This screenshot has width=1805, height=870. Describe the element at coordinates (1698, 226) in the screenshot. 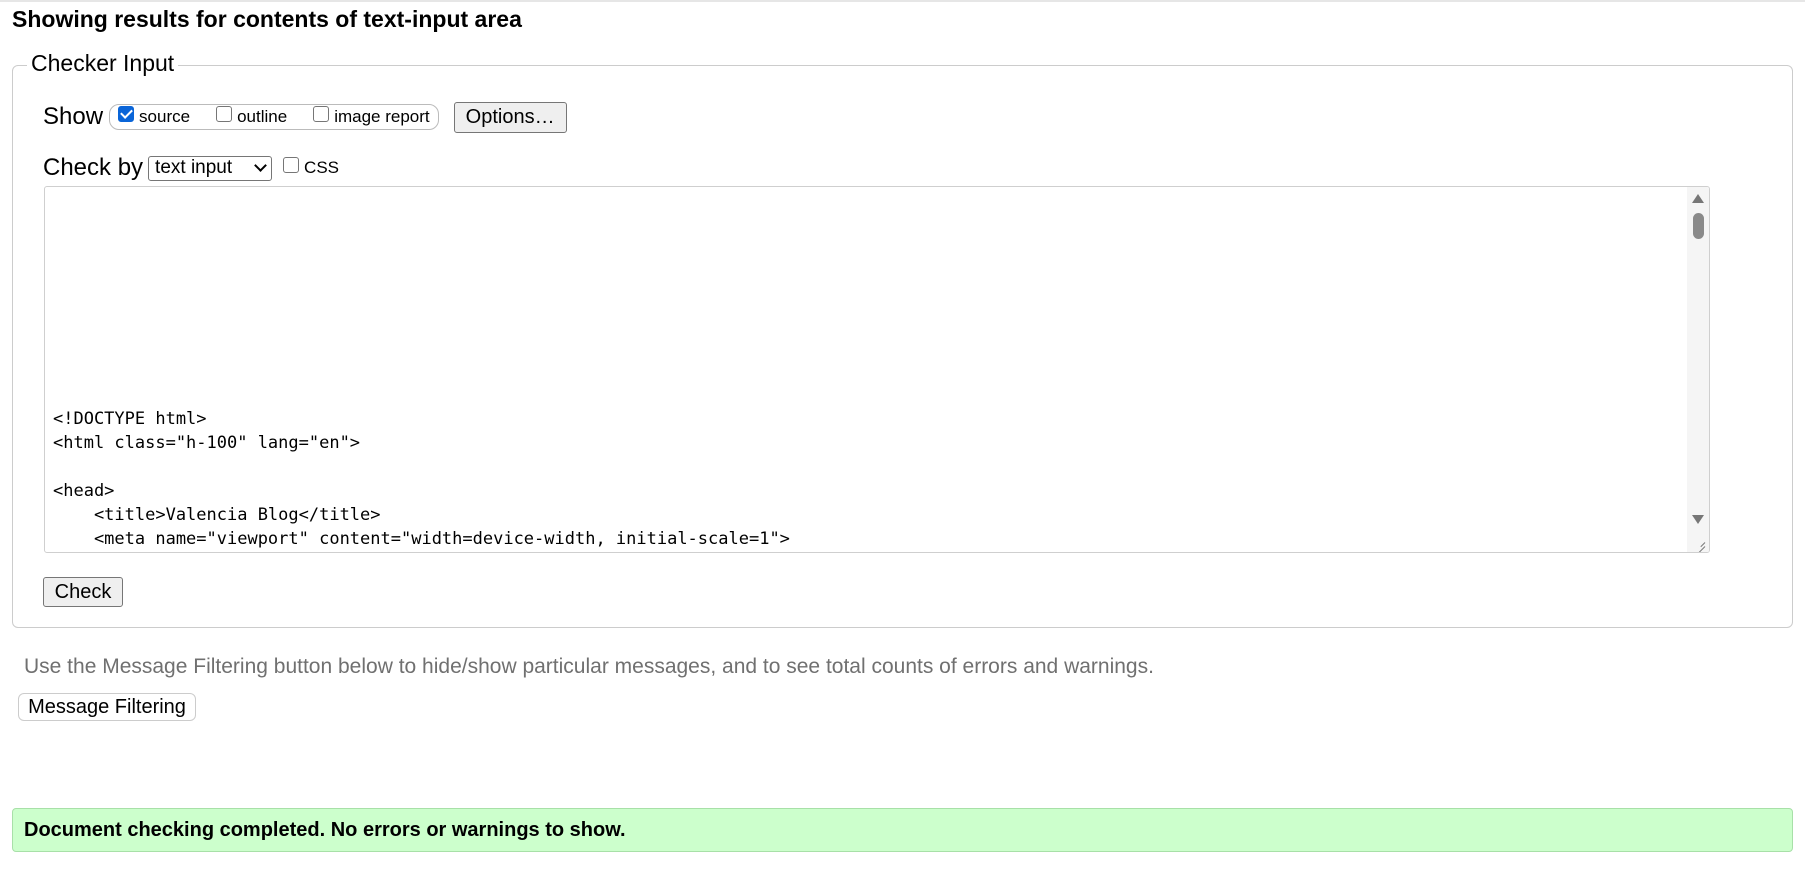

I see `scrollbar-thumb` at that location.